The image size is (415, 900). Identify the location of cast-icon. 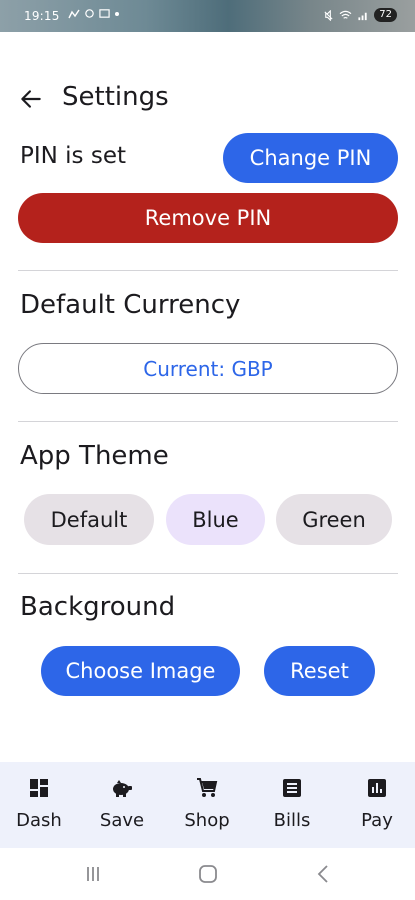
(104, 13).